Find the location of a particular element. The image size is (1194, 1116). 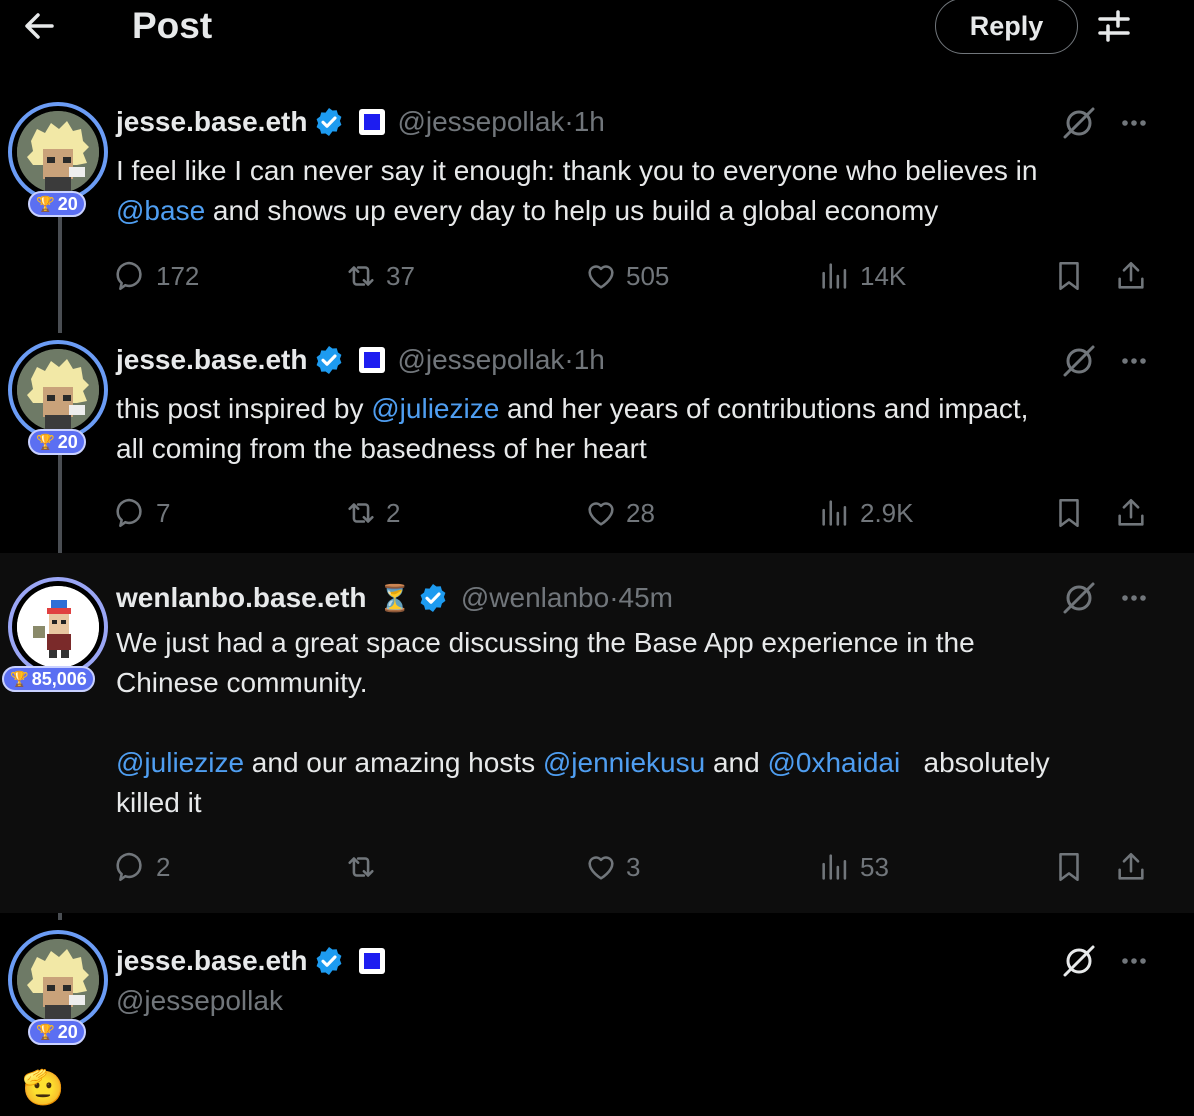

score-badge: 🏆 85,006 is located at coordinates (48, 679).